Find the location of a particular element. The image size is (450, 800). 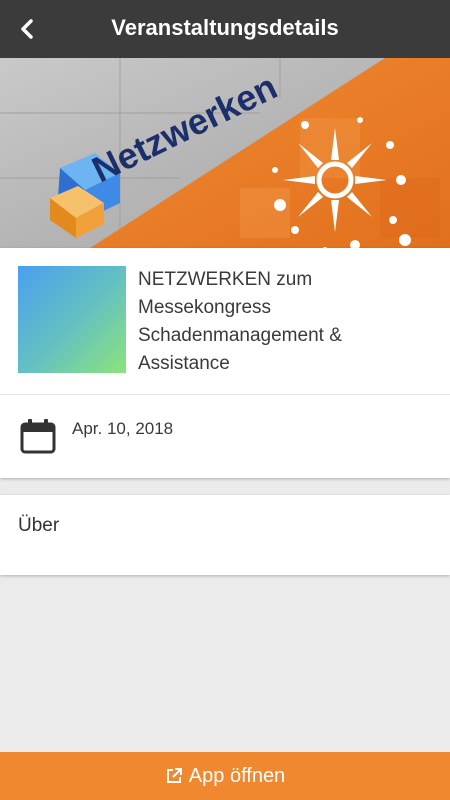

event-thumbnail is located at coordinates (72, 319).